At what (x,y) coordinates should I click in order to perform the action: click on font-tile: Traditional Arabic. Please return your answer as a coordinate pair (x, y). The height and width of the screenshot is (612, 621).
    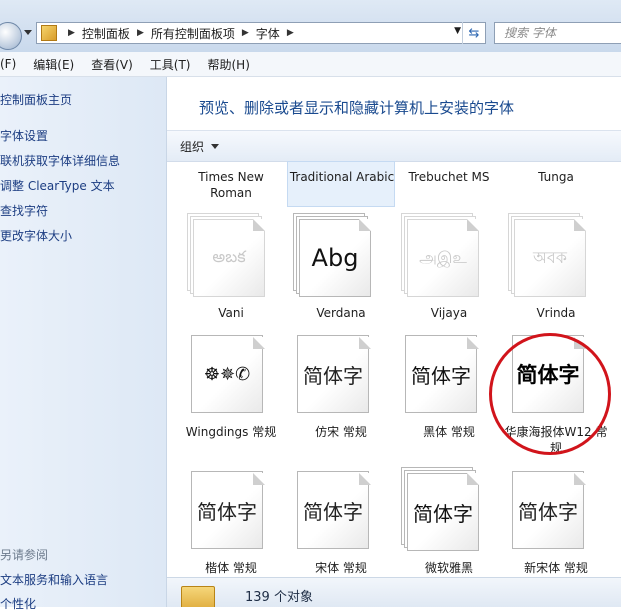
    Looking at the image, I should click on (341, 184).